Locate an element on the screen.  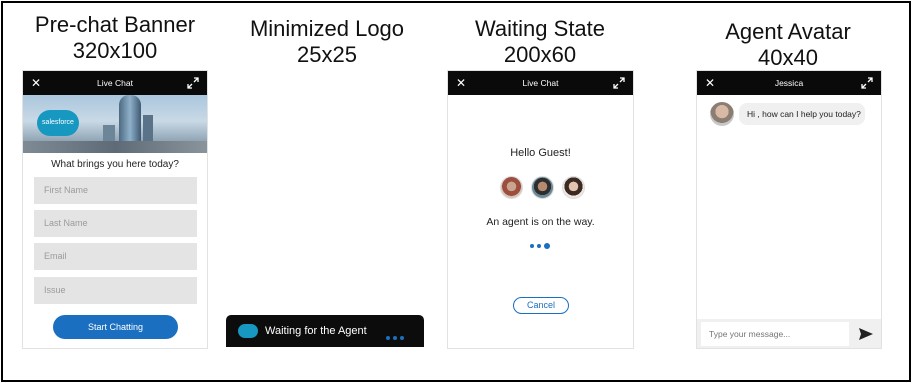
prechat-question: What brings you here today? is located at coordinates (115, 164).